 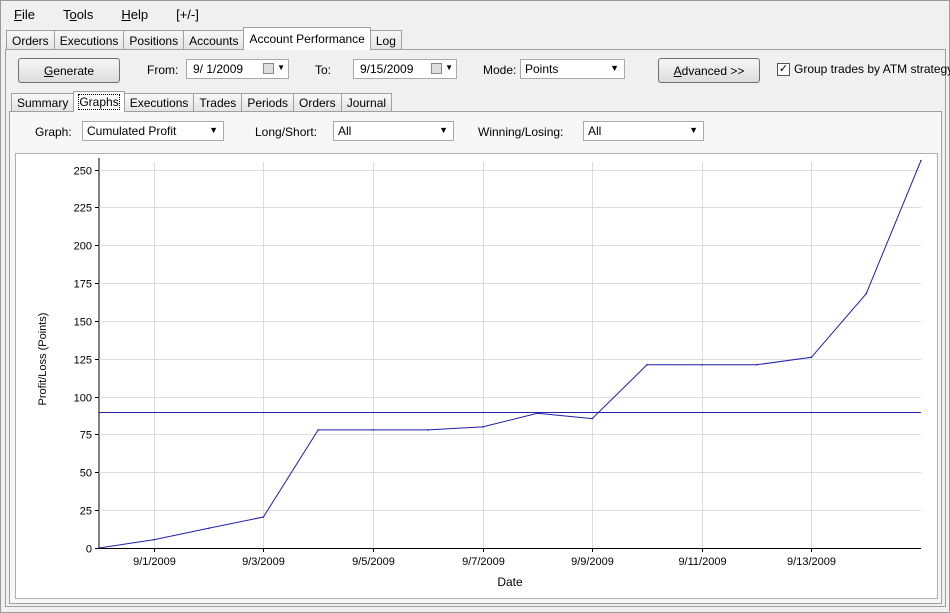 What do you see at coordinates (542, 69) in the screenshot?
I see `mode-value: Points` at bounding box center [542, 69].